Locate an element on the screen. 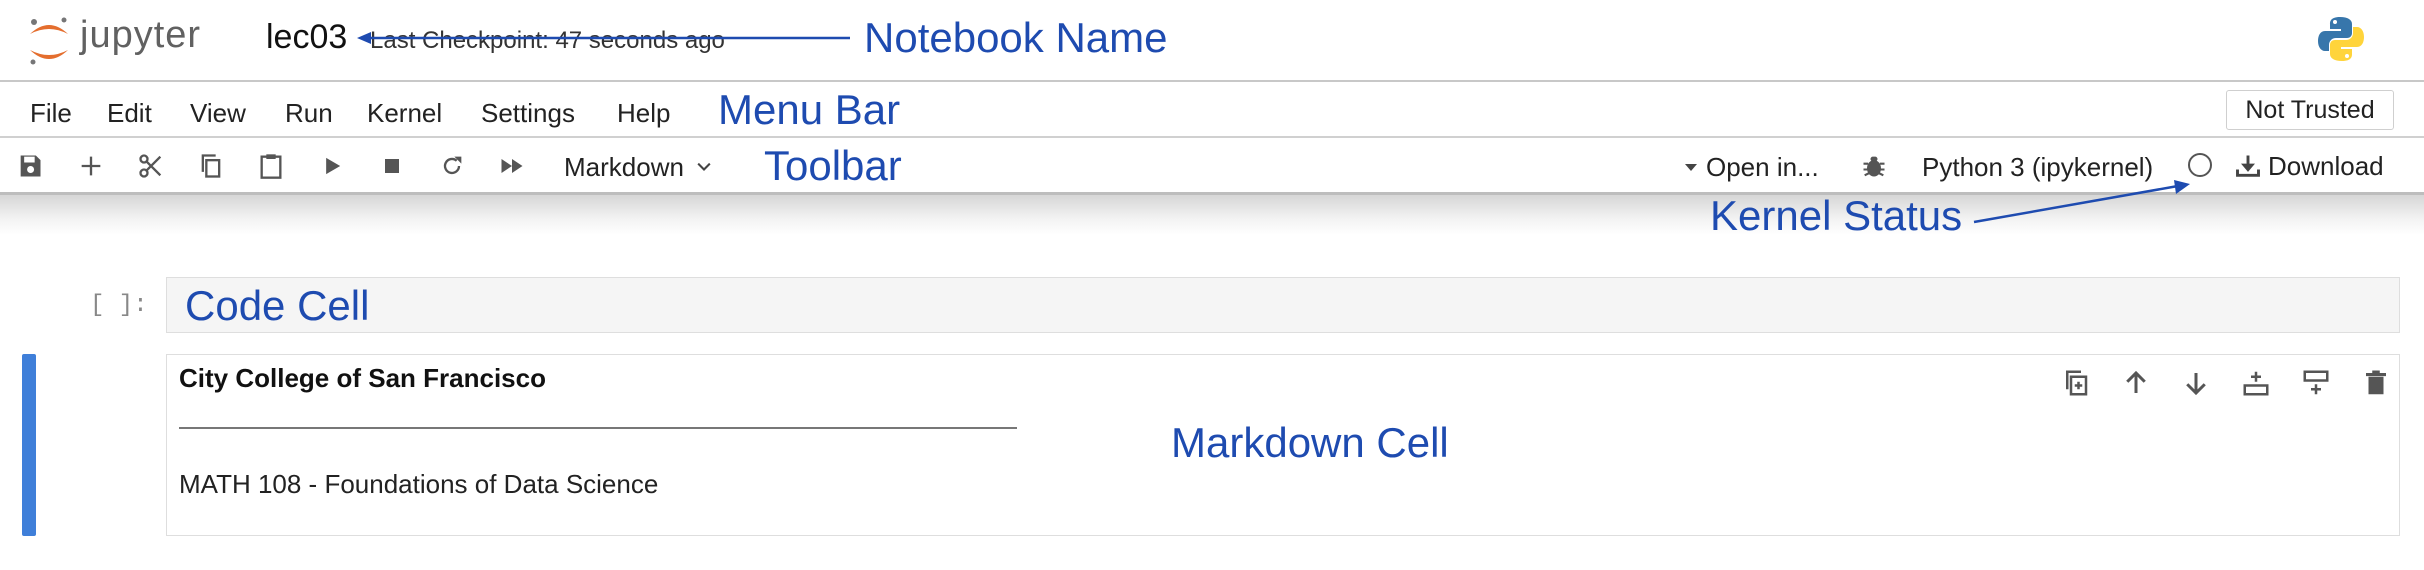  arrow-down-icon is located at coordinates (2196, 384).